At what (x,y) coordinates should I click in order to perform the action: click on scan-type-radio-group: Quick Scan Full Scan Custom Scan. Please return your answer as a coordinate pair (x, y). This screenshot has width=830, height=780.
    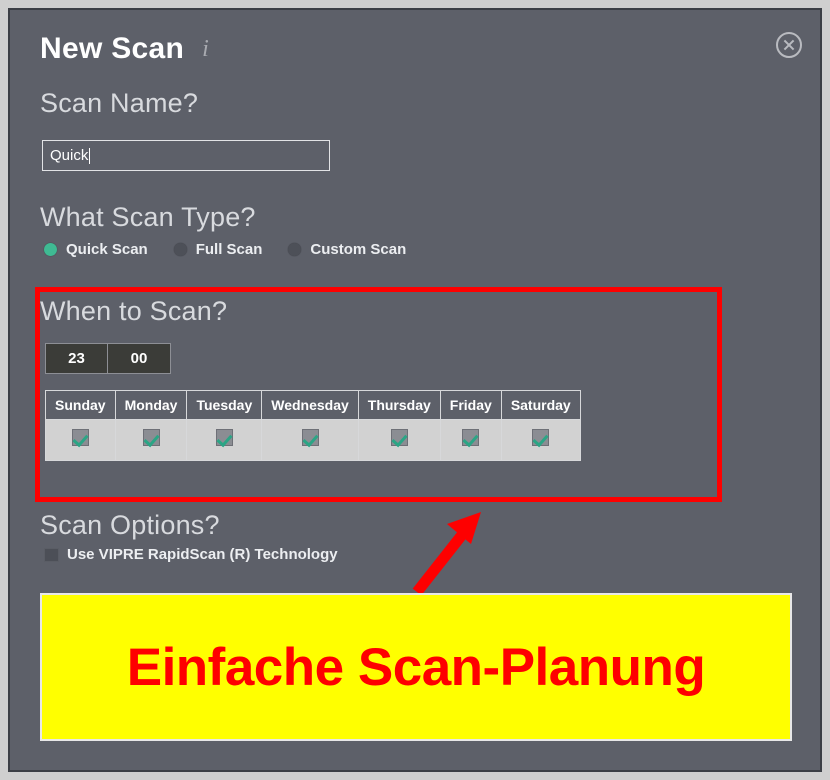
    Looking at the image, I should click on (238, 249).